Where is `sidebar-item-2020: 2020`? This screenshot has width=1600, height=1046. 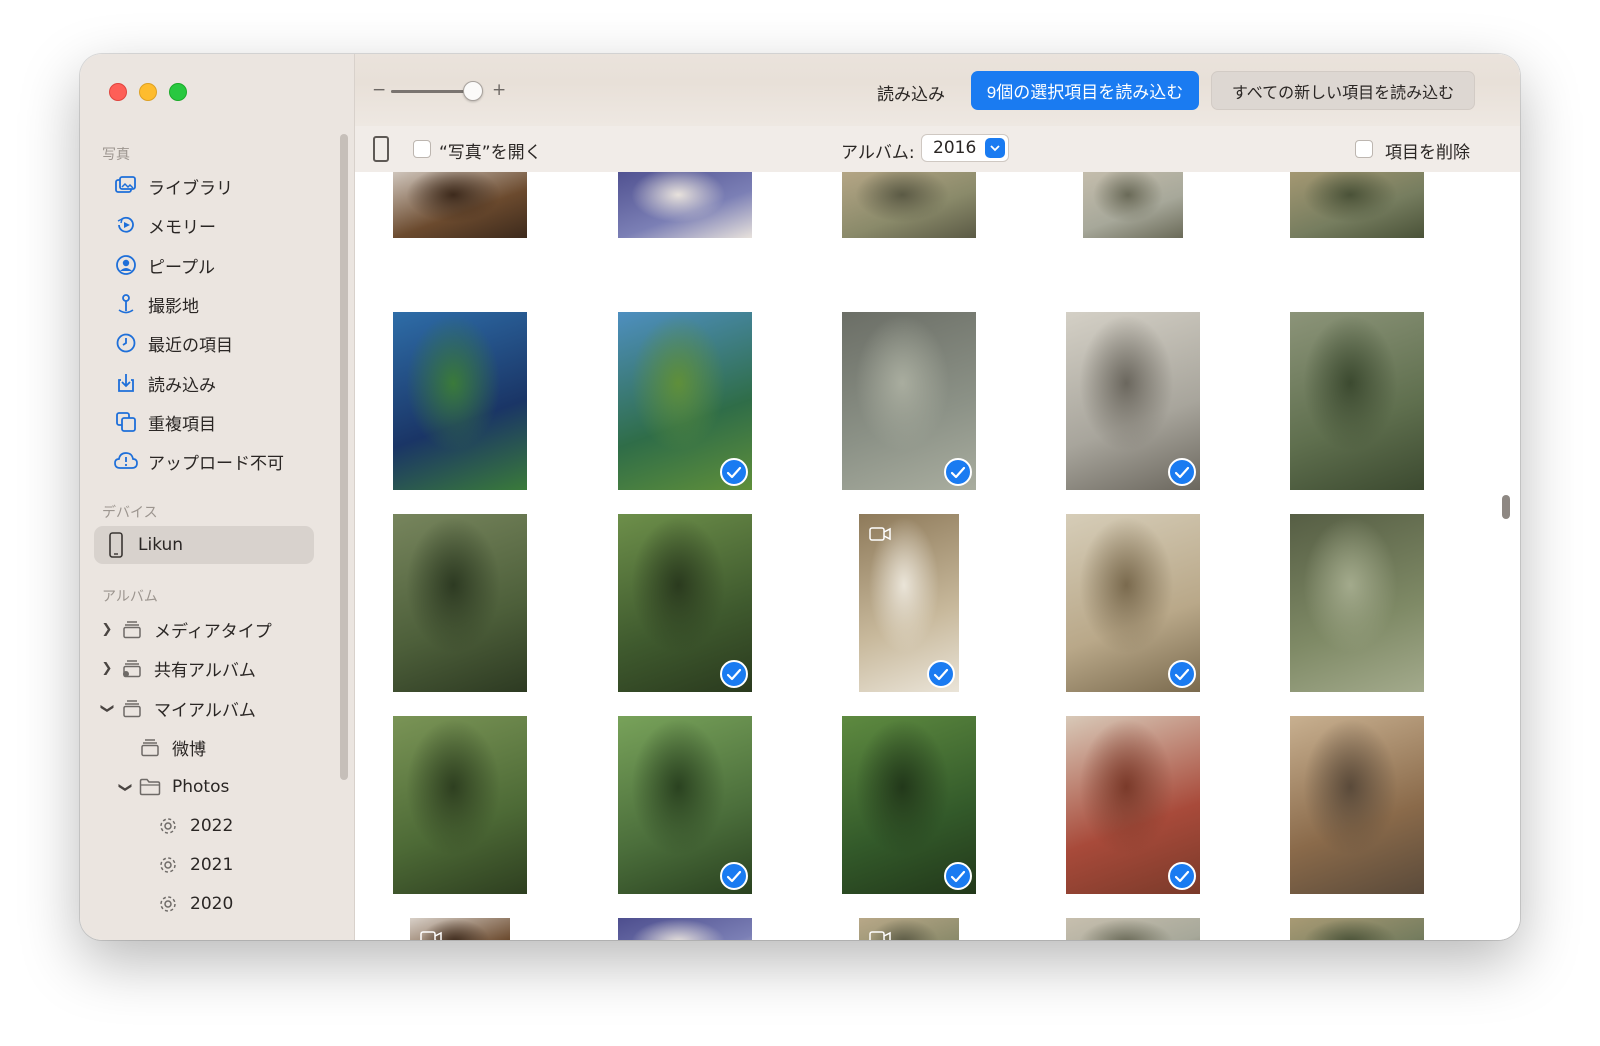 sidebar-item-2020: 2020 is located at coordinates (194, 904).